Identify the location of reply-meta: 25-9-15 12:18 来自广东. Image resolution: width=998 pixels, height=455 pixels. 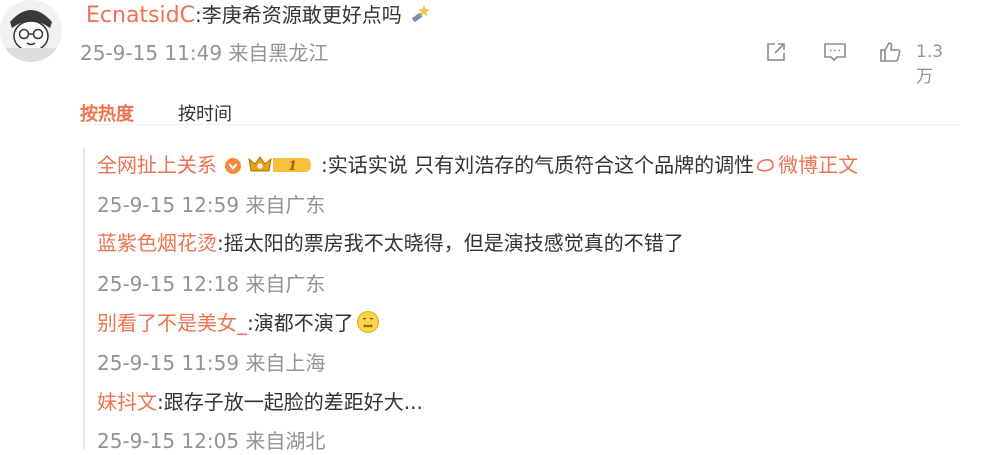
(211, 284).